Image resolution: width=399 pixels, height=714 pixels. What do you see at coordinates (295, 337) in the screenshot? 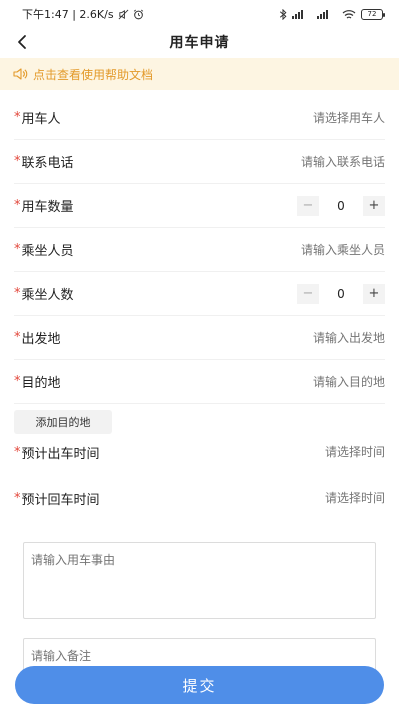
I see `origin-input` at bounding box center [295, 337].